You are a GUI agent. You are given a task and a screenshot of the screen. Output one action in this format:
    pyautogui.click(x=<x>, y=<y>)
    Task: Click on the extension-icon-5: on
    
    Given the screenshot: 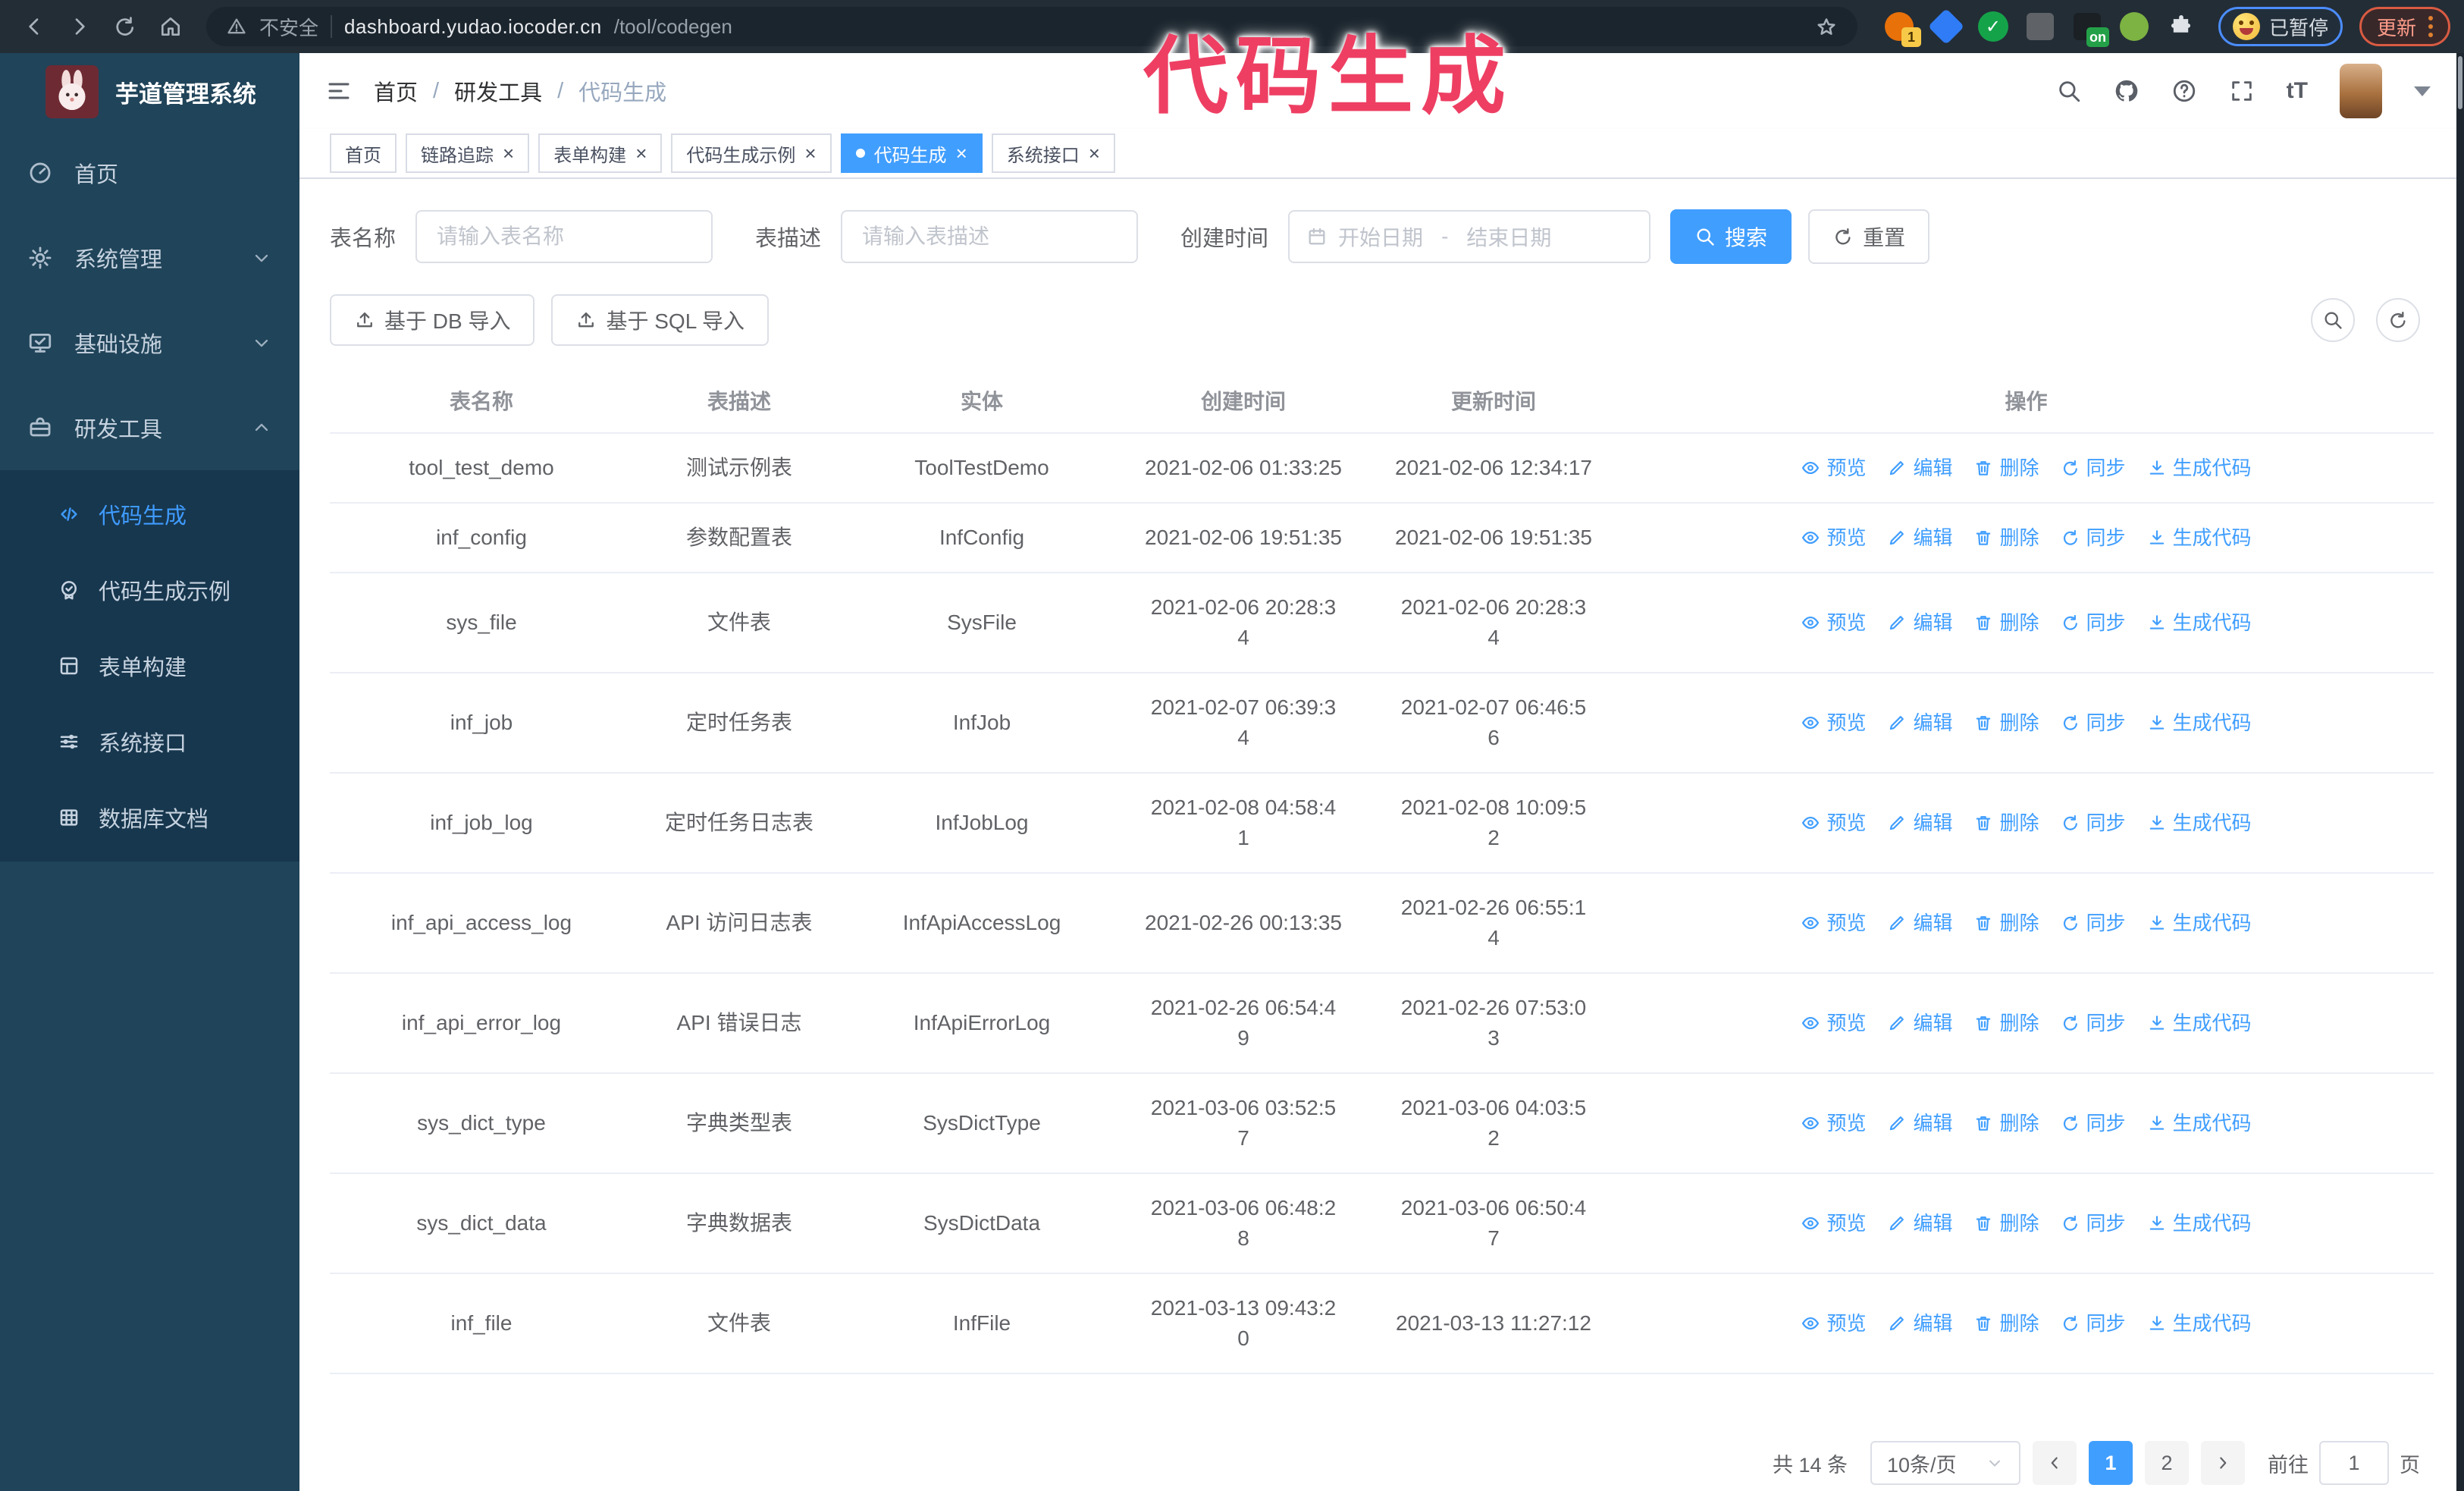 What is the action you would take?
    pyautogui.click(x=2090, y=29)
    